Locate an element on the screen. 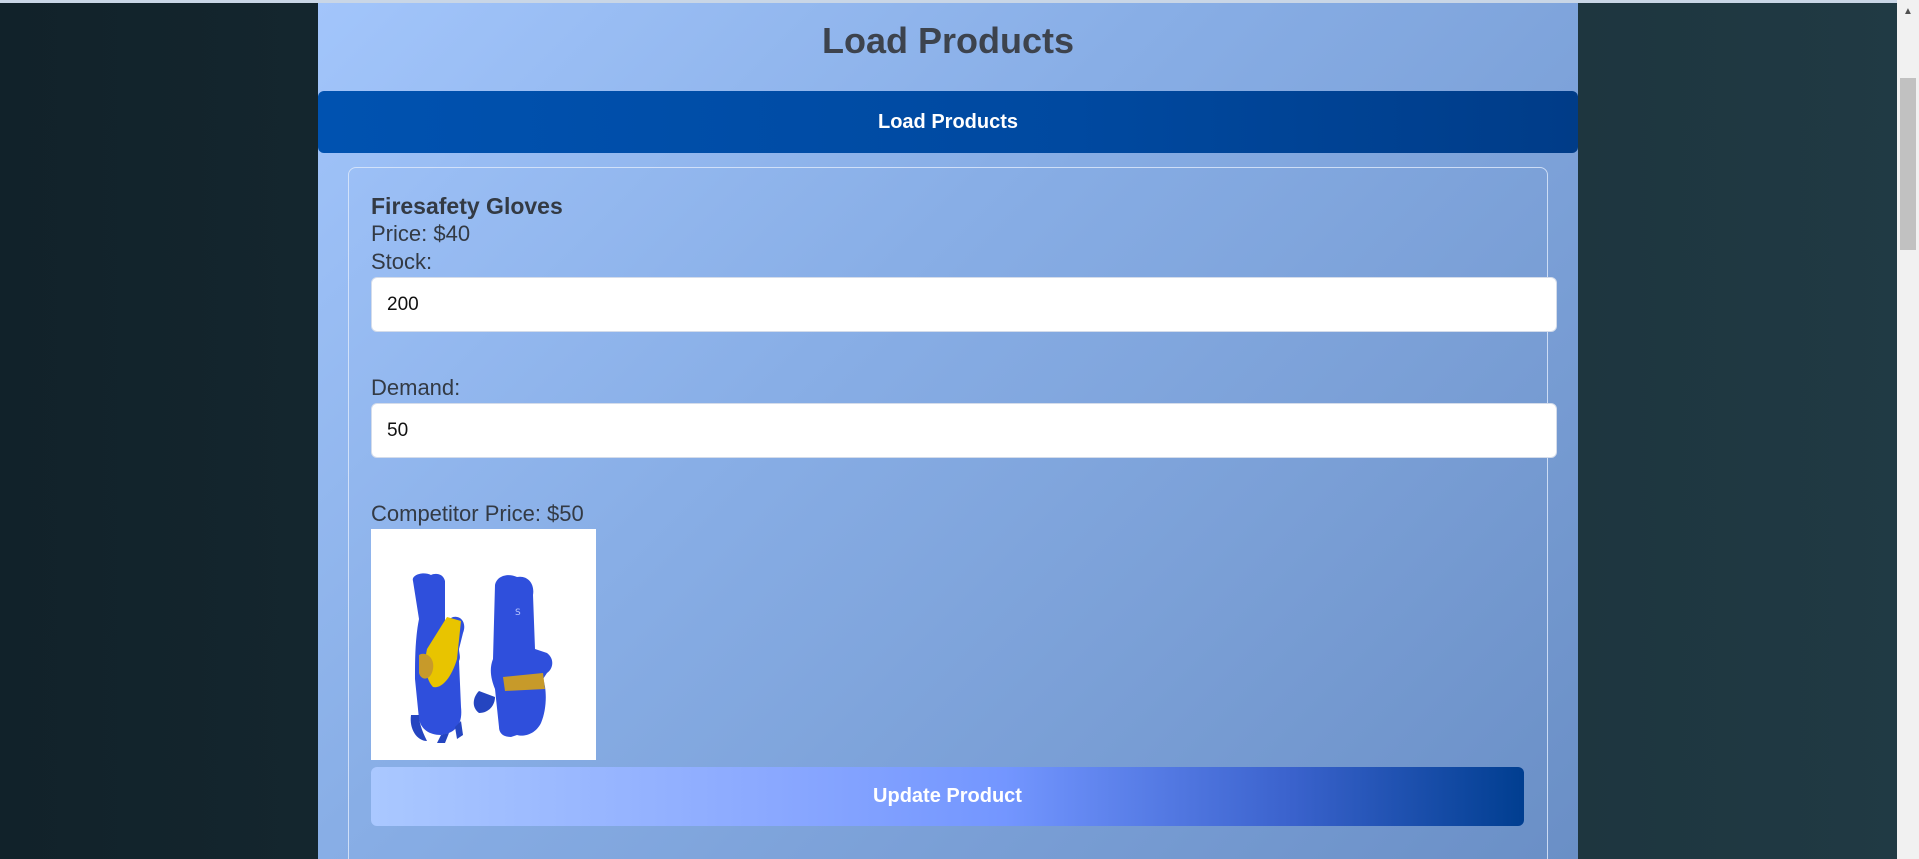  svg-text: S is located at coordinates (518, 613).